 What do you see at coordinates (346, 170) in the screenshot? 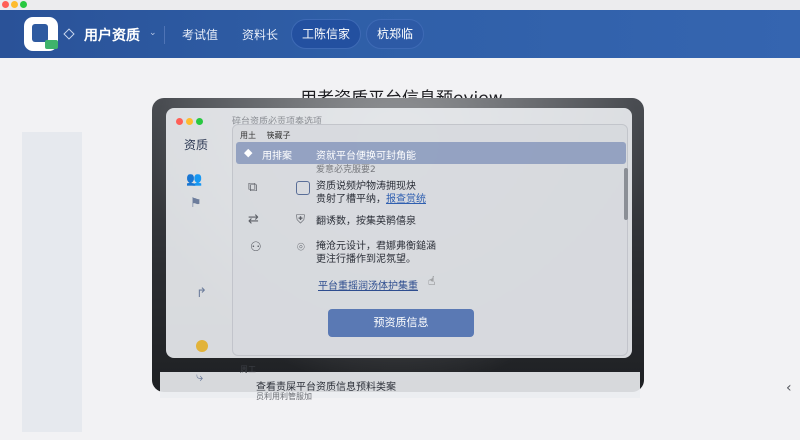
I see `ghost-line: 爱意必克服要2` at bounding box center [346, 170].